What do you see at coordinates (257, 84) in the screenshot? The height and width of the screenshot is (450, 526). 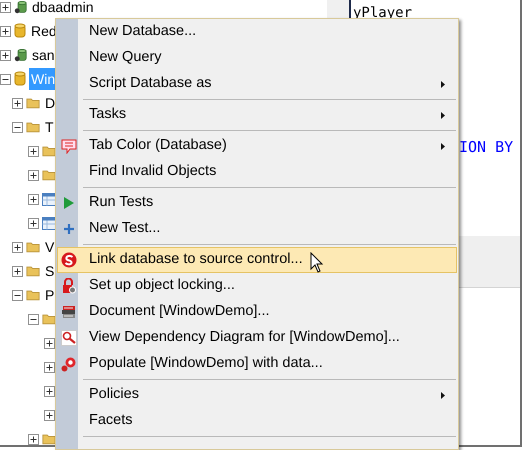 I see `menu-item: Script Database as` at bounding box center [257, 84].